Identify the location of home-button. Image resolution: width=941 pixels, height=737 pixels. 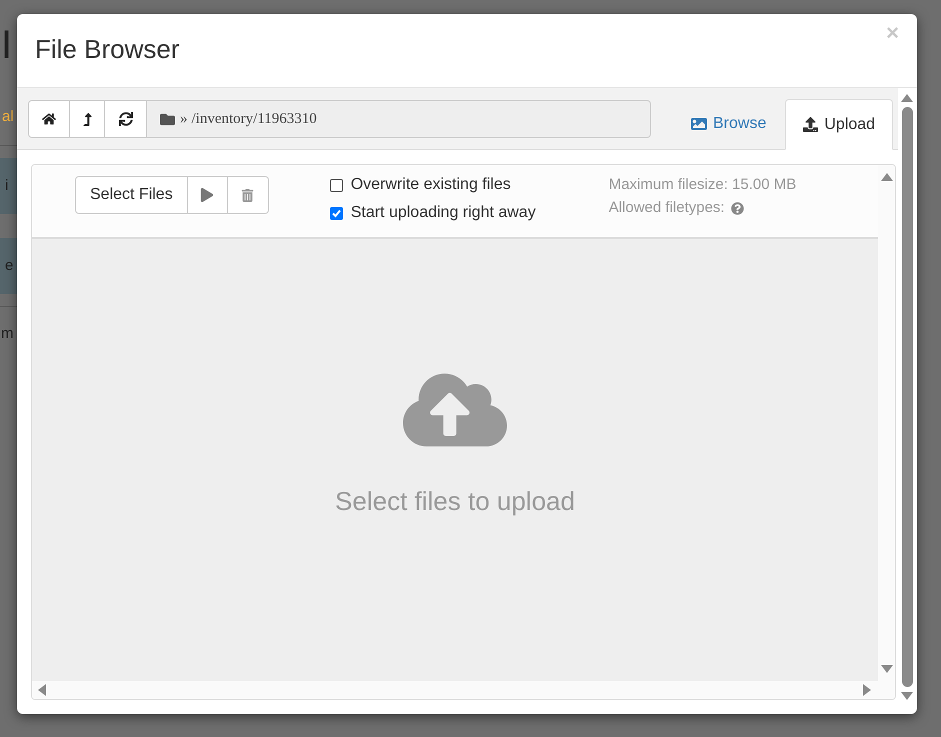
(49, 119).